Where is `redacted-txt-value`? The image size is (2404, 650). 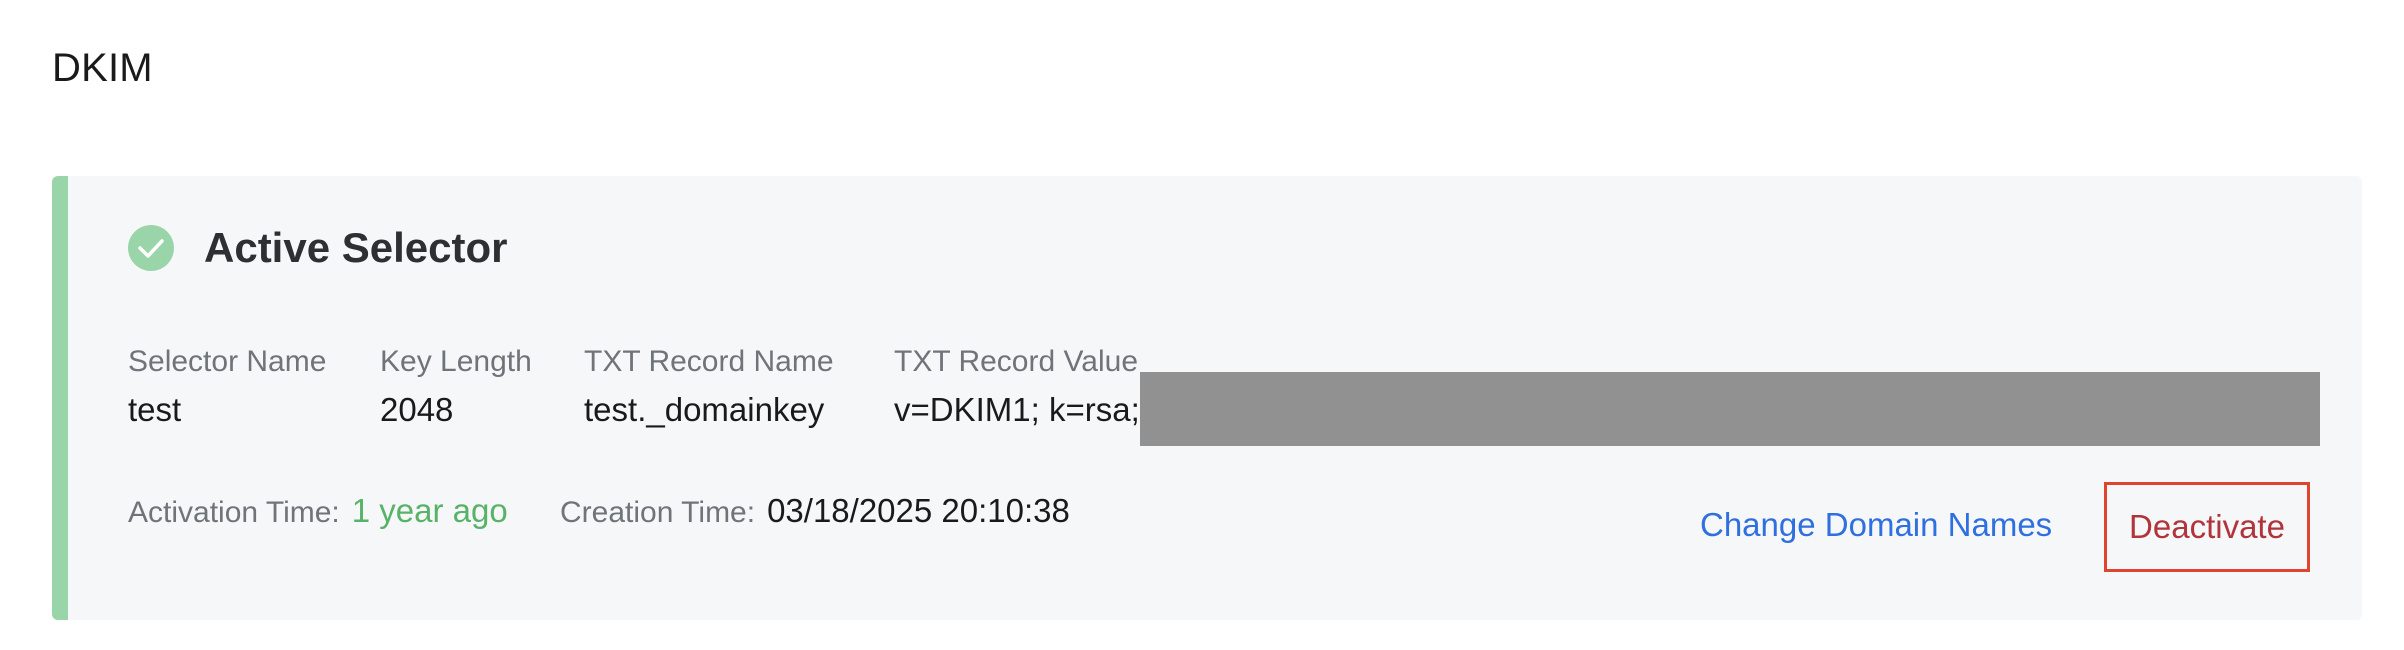 redacted-txt-value is located at coordinates (1730, 409).